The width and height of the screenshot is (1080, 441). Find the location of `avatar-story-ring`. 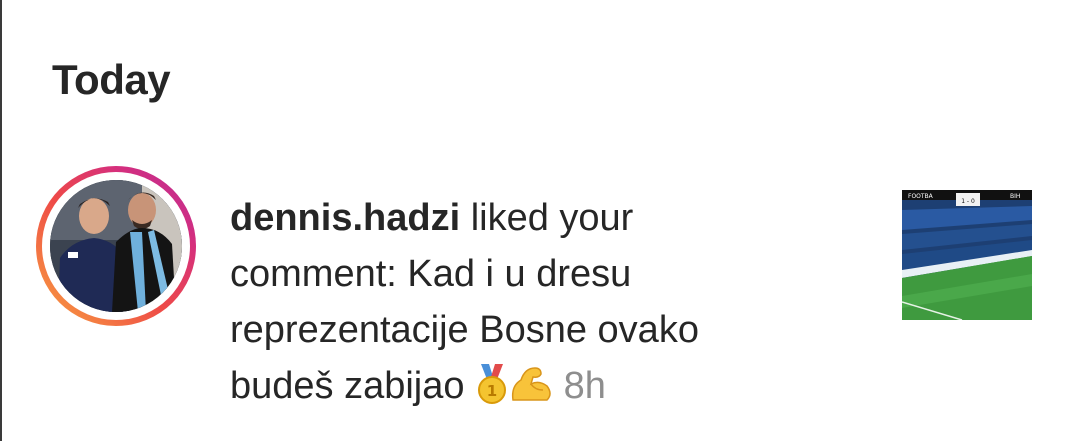

avatar-story-ring is located at coordinates (116, 246).